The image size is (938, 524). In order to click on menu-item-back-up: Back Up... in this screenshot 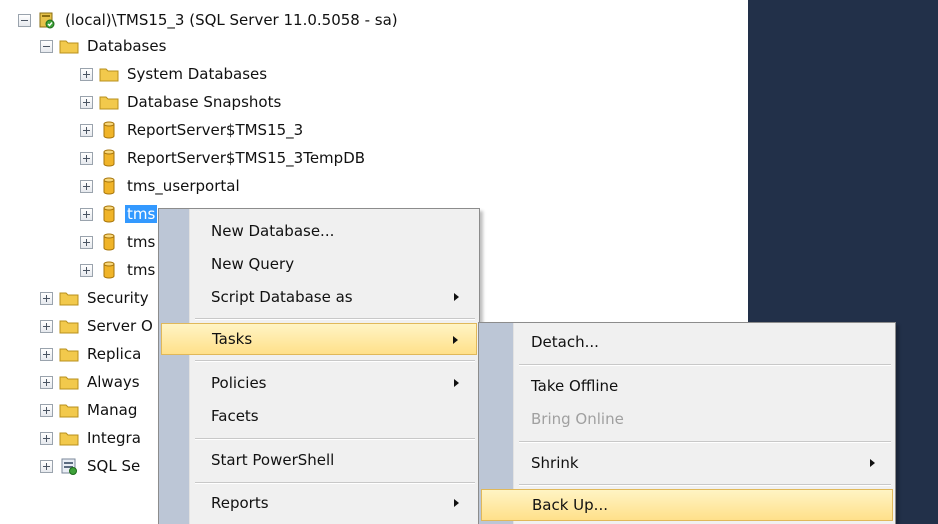, I will do `click(687, 505)`.